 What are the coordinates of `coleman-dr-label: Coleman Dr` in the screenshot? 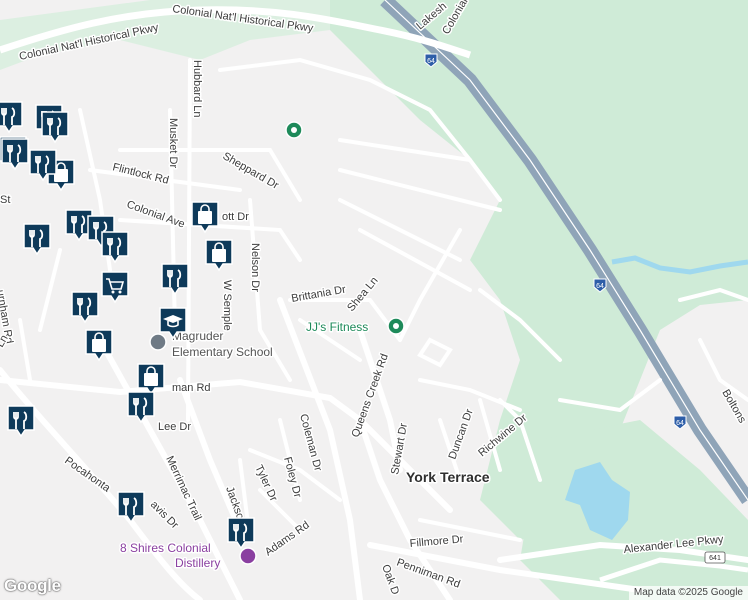 It's located at (310, 443).